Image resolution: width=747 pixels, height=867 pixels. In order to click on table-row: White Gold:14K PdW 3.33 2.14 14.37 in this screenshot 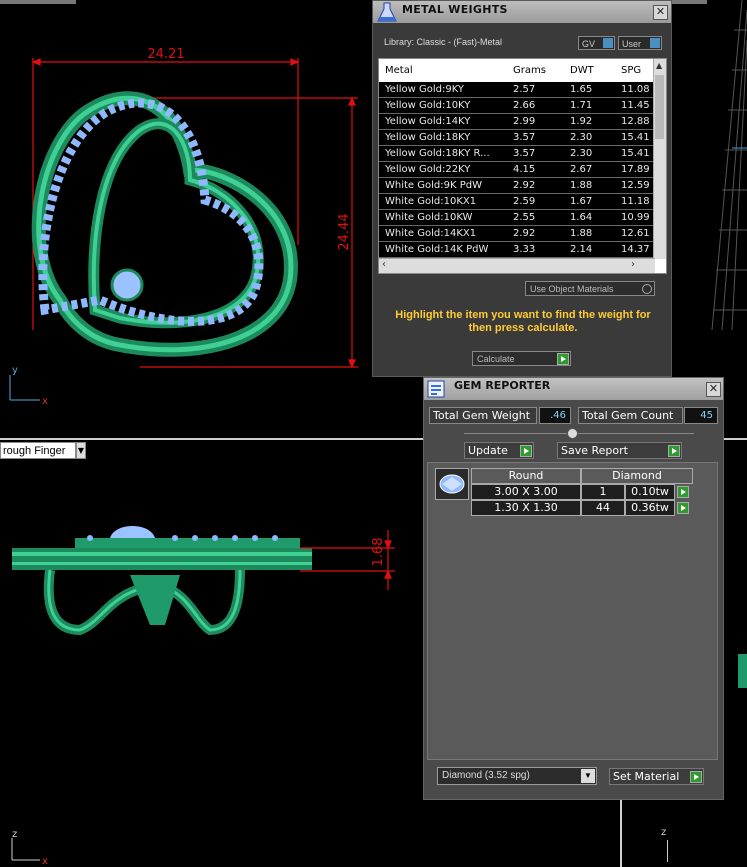, I will do `click(517, 250)`.